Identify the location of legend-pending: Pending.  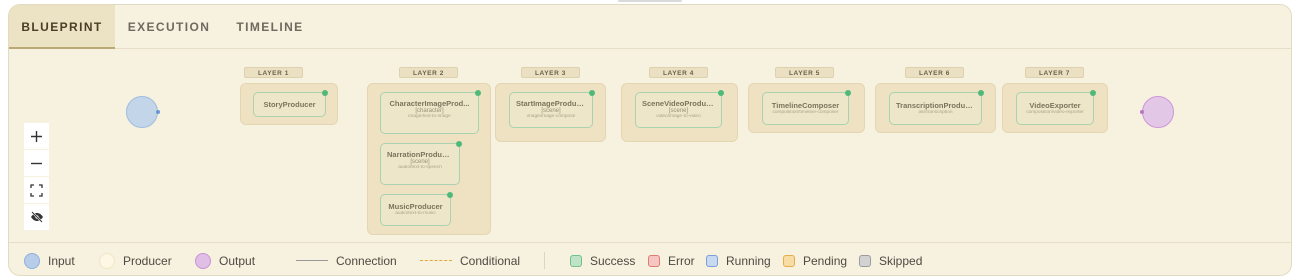
(815, 259).